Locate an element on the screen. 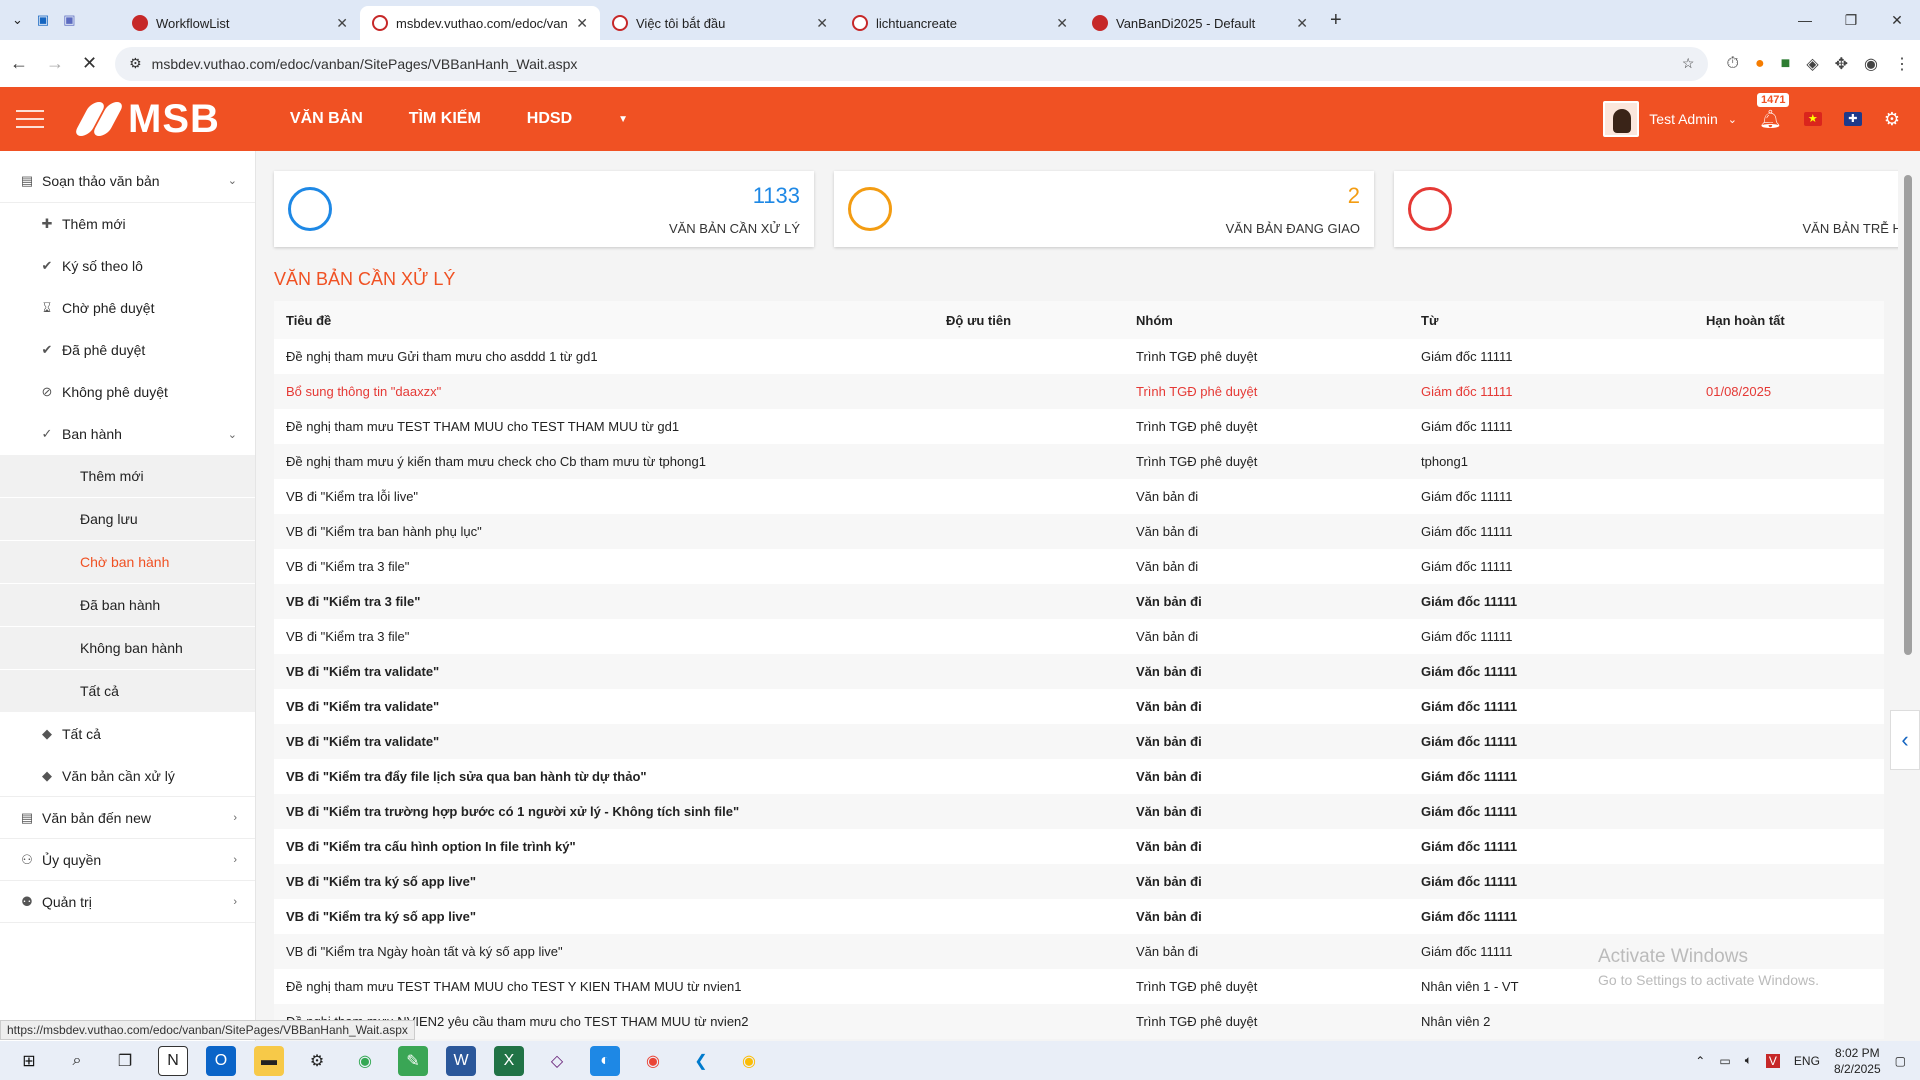  col-do-uu-tien: Độ ưu tiên is located at coordinates (1029, 320).